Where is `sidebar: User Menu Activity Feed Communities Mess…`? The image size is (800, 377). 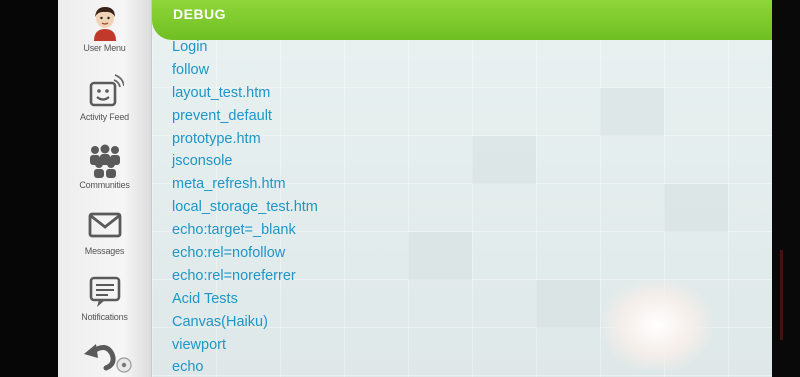 sidebar: User Menu Activity Feed Communities Mess… is located at coordinates (105, 188).